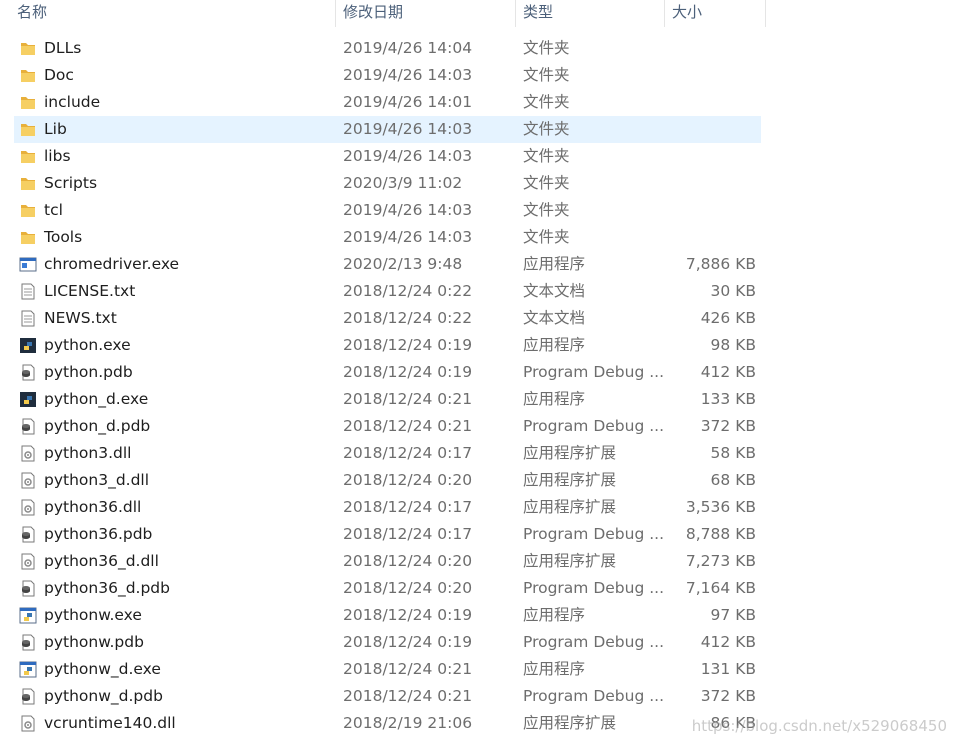 The height and width of the screenshot is (745, 957). Describe the element at coordinates (478, 399) in the screenshot. I see `file-row: python_d.exe 2018/12/24 0:21 应用程序 133 KB` at that location.